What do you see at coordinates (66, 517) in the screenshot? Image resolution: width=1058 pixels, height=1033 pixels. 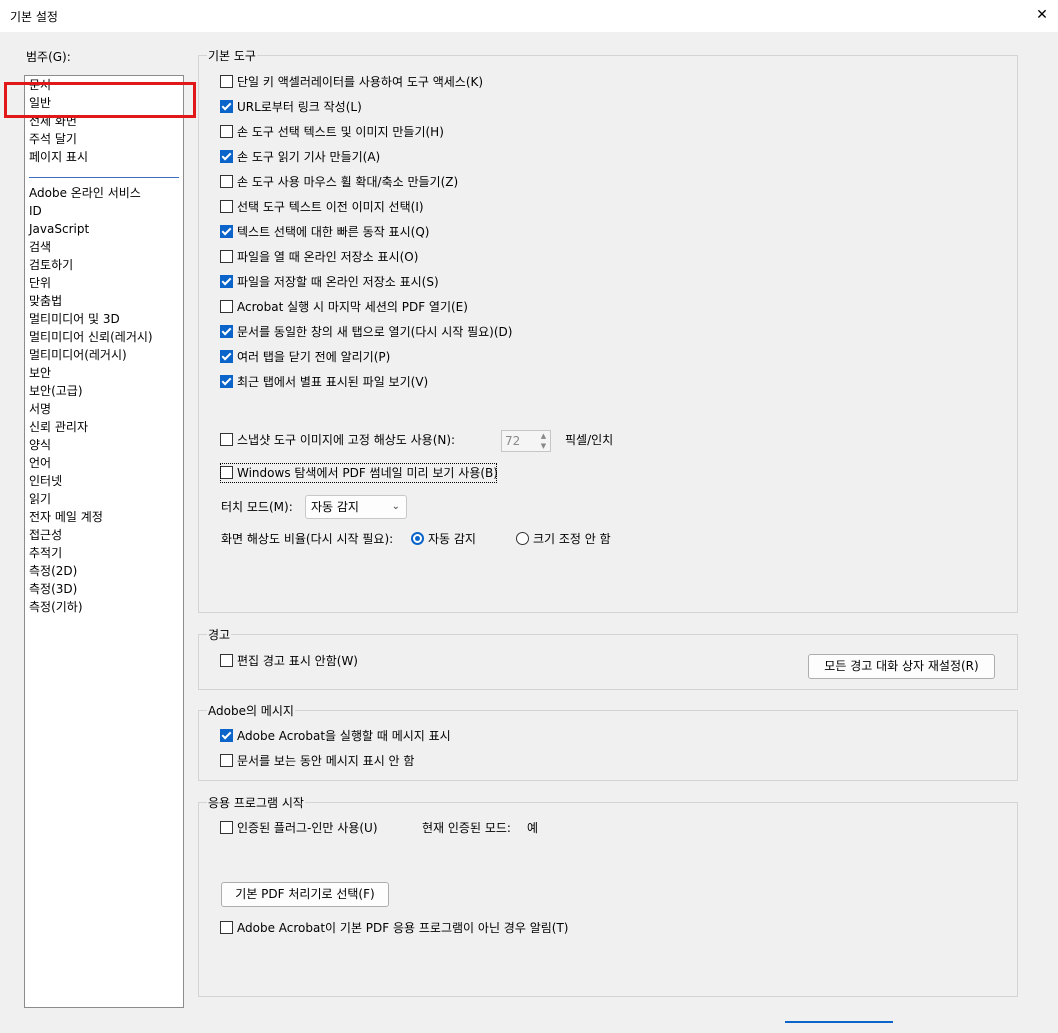 I see `category-item: 전자 메일 계정` at bounding box center [66, 517].